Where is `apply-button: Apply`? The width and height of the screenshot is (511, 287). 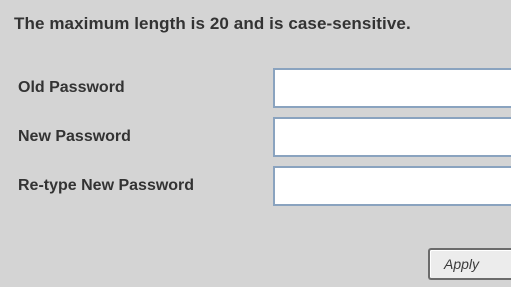 apply-button: Apply is located at coordinates (469, 264).